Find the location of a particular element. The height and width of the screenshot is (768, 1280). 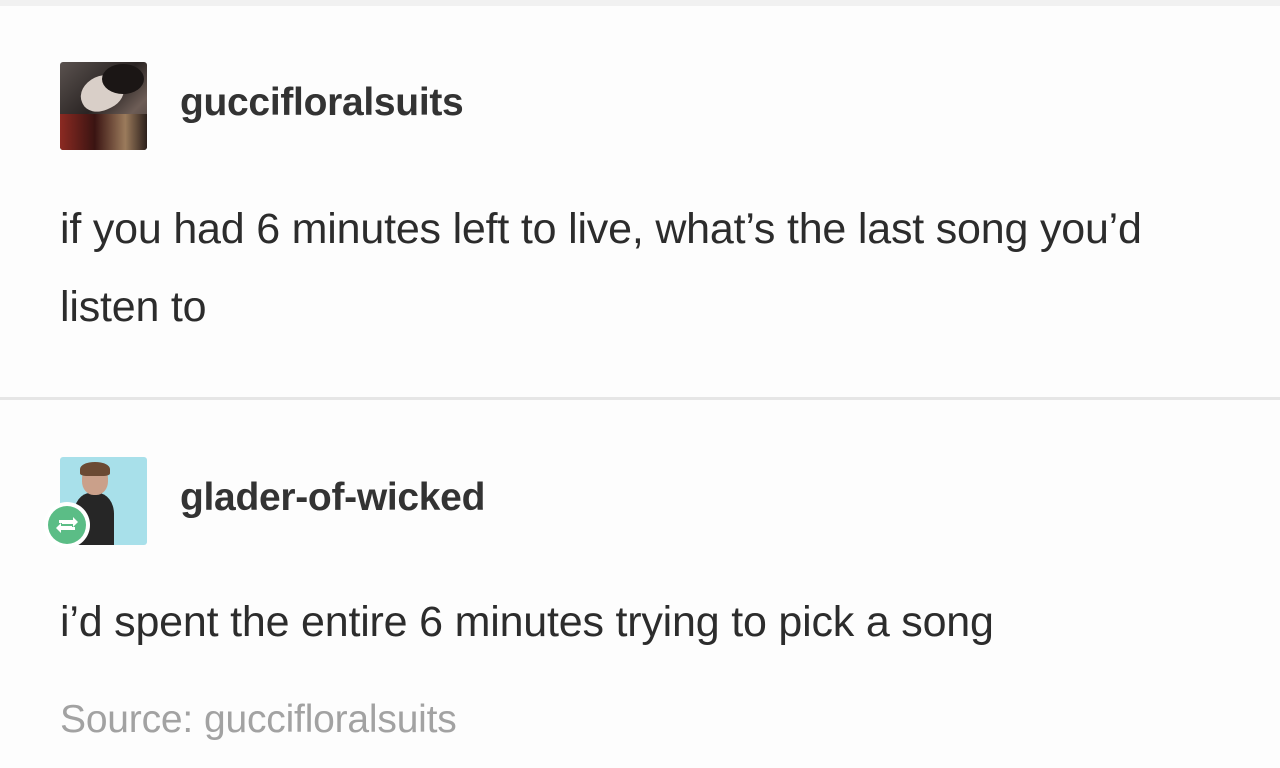

username-link: guccifloralsuits is located at coordinates (322, 106).